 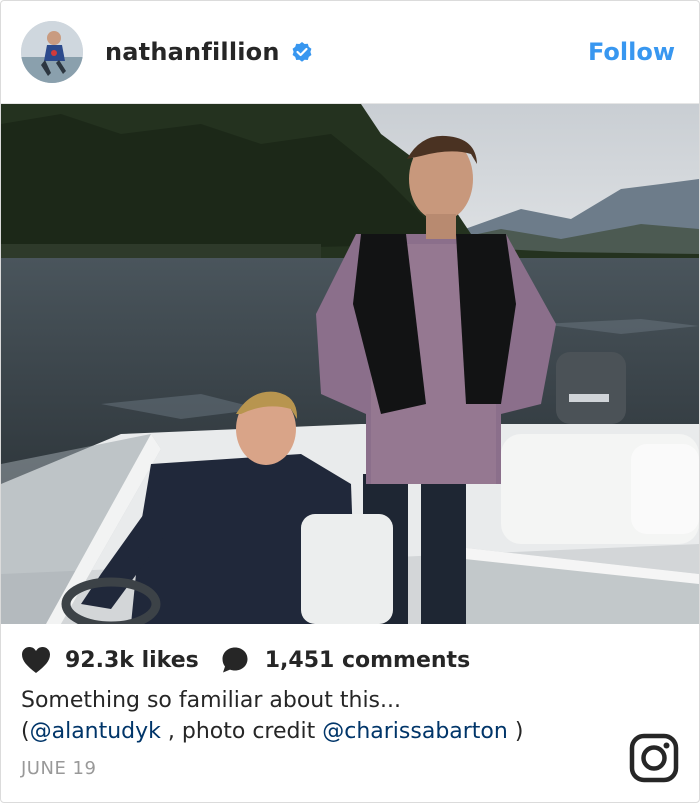 What do you see at coordinates (515, 731) in the screenshot?
I see `caption-paren-close: )` at bounding box center [515, 731].